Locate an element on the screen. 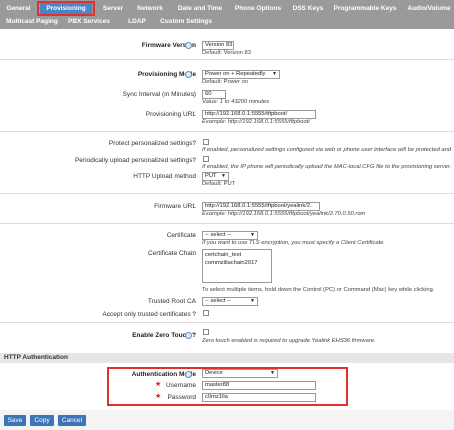  provisioning-url-label: Provisioning URL is located at coordinates (170, 114).